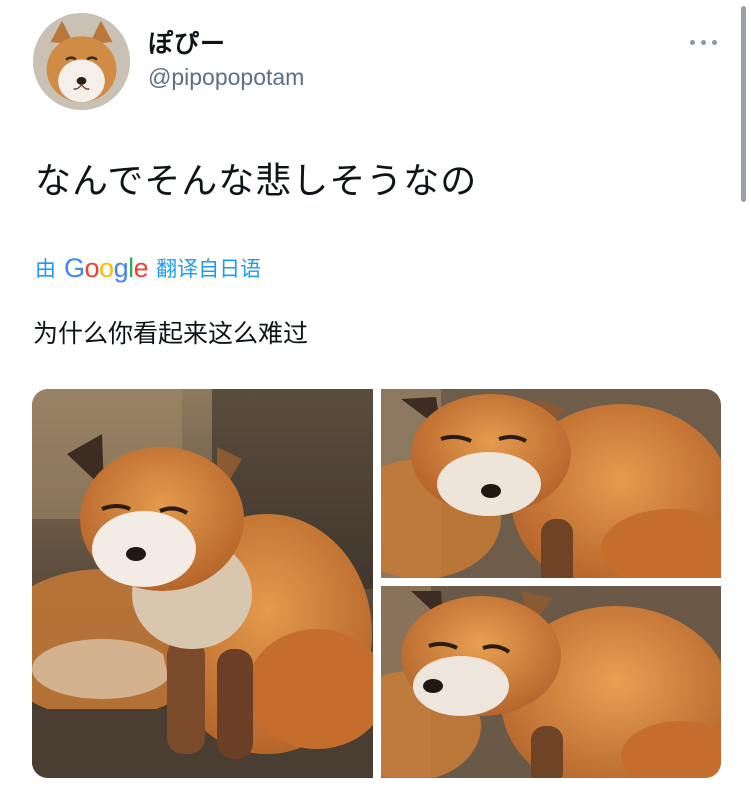 The image size is (751, 800). I want to click on translation-source-label: 翻译自日语, so click(209, 269).